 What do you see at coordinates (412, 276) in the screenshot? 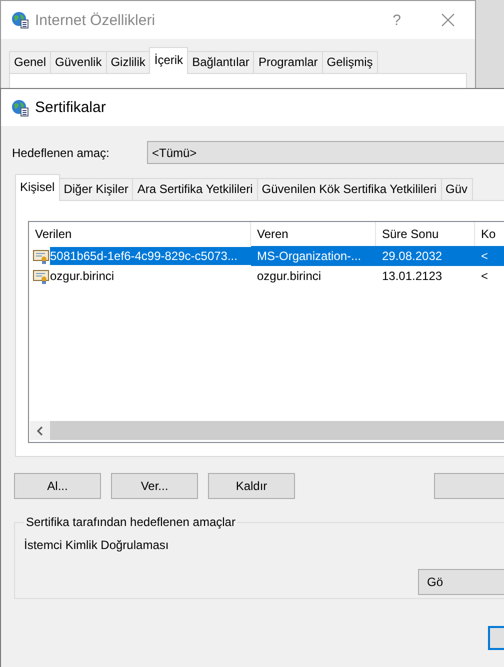
I see `table-cell-text: 13.01.2123` at bounding box center [412, 276].